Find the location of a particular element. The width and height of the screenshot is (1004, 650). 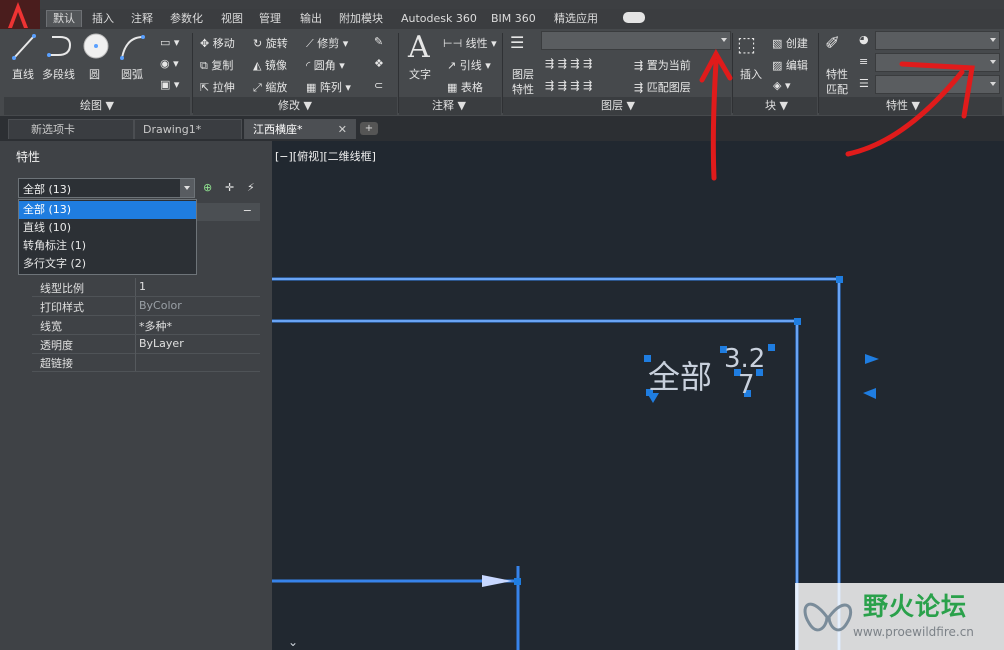

new-tab-plus-icon: + is located at coordinates (369, 128).